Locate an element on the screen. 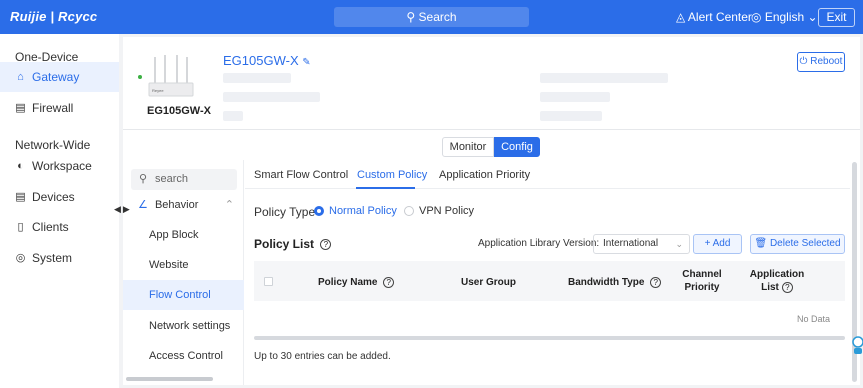 Image resolution: width=863 pixels, height=388 pixels. sidebar-item-workspace: ◐ Workspace is located at coordinates (59, 166).